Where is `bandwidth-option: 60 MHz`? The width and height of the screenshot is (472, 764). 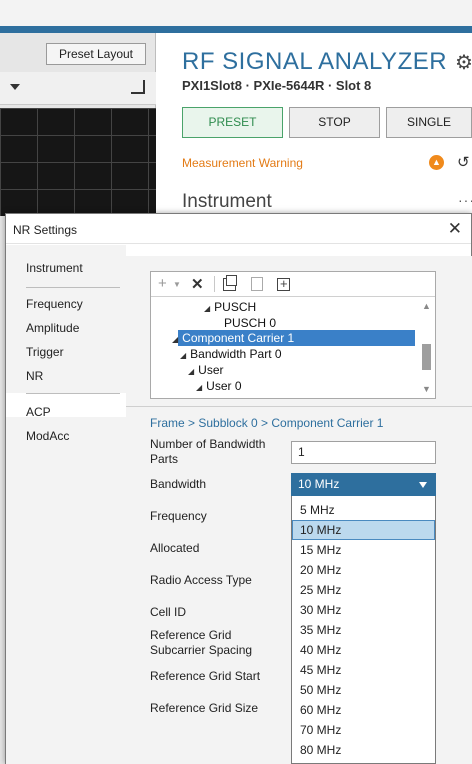 bandwidth-option: 60 MHz is located at coordinates (363, 710).